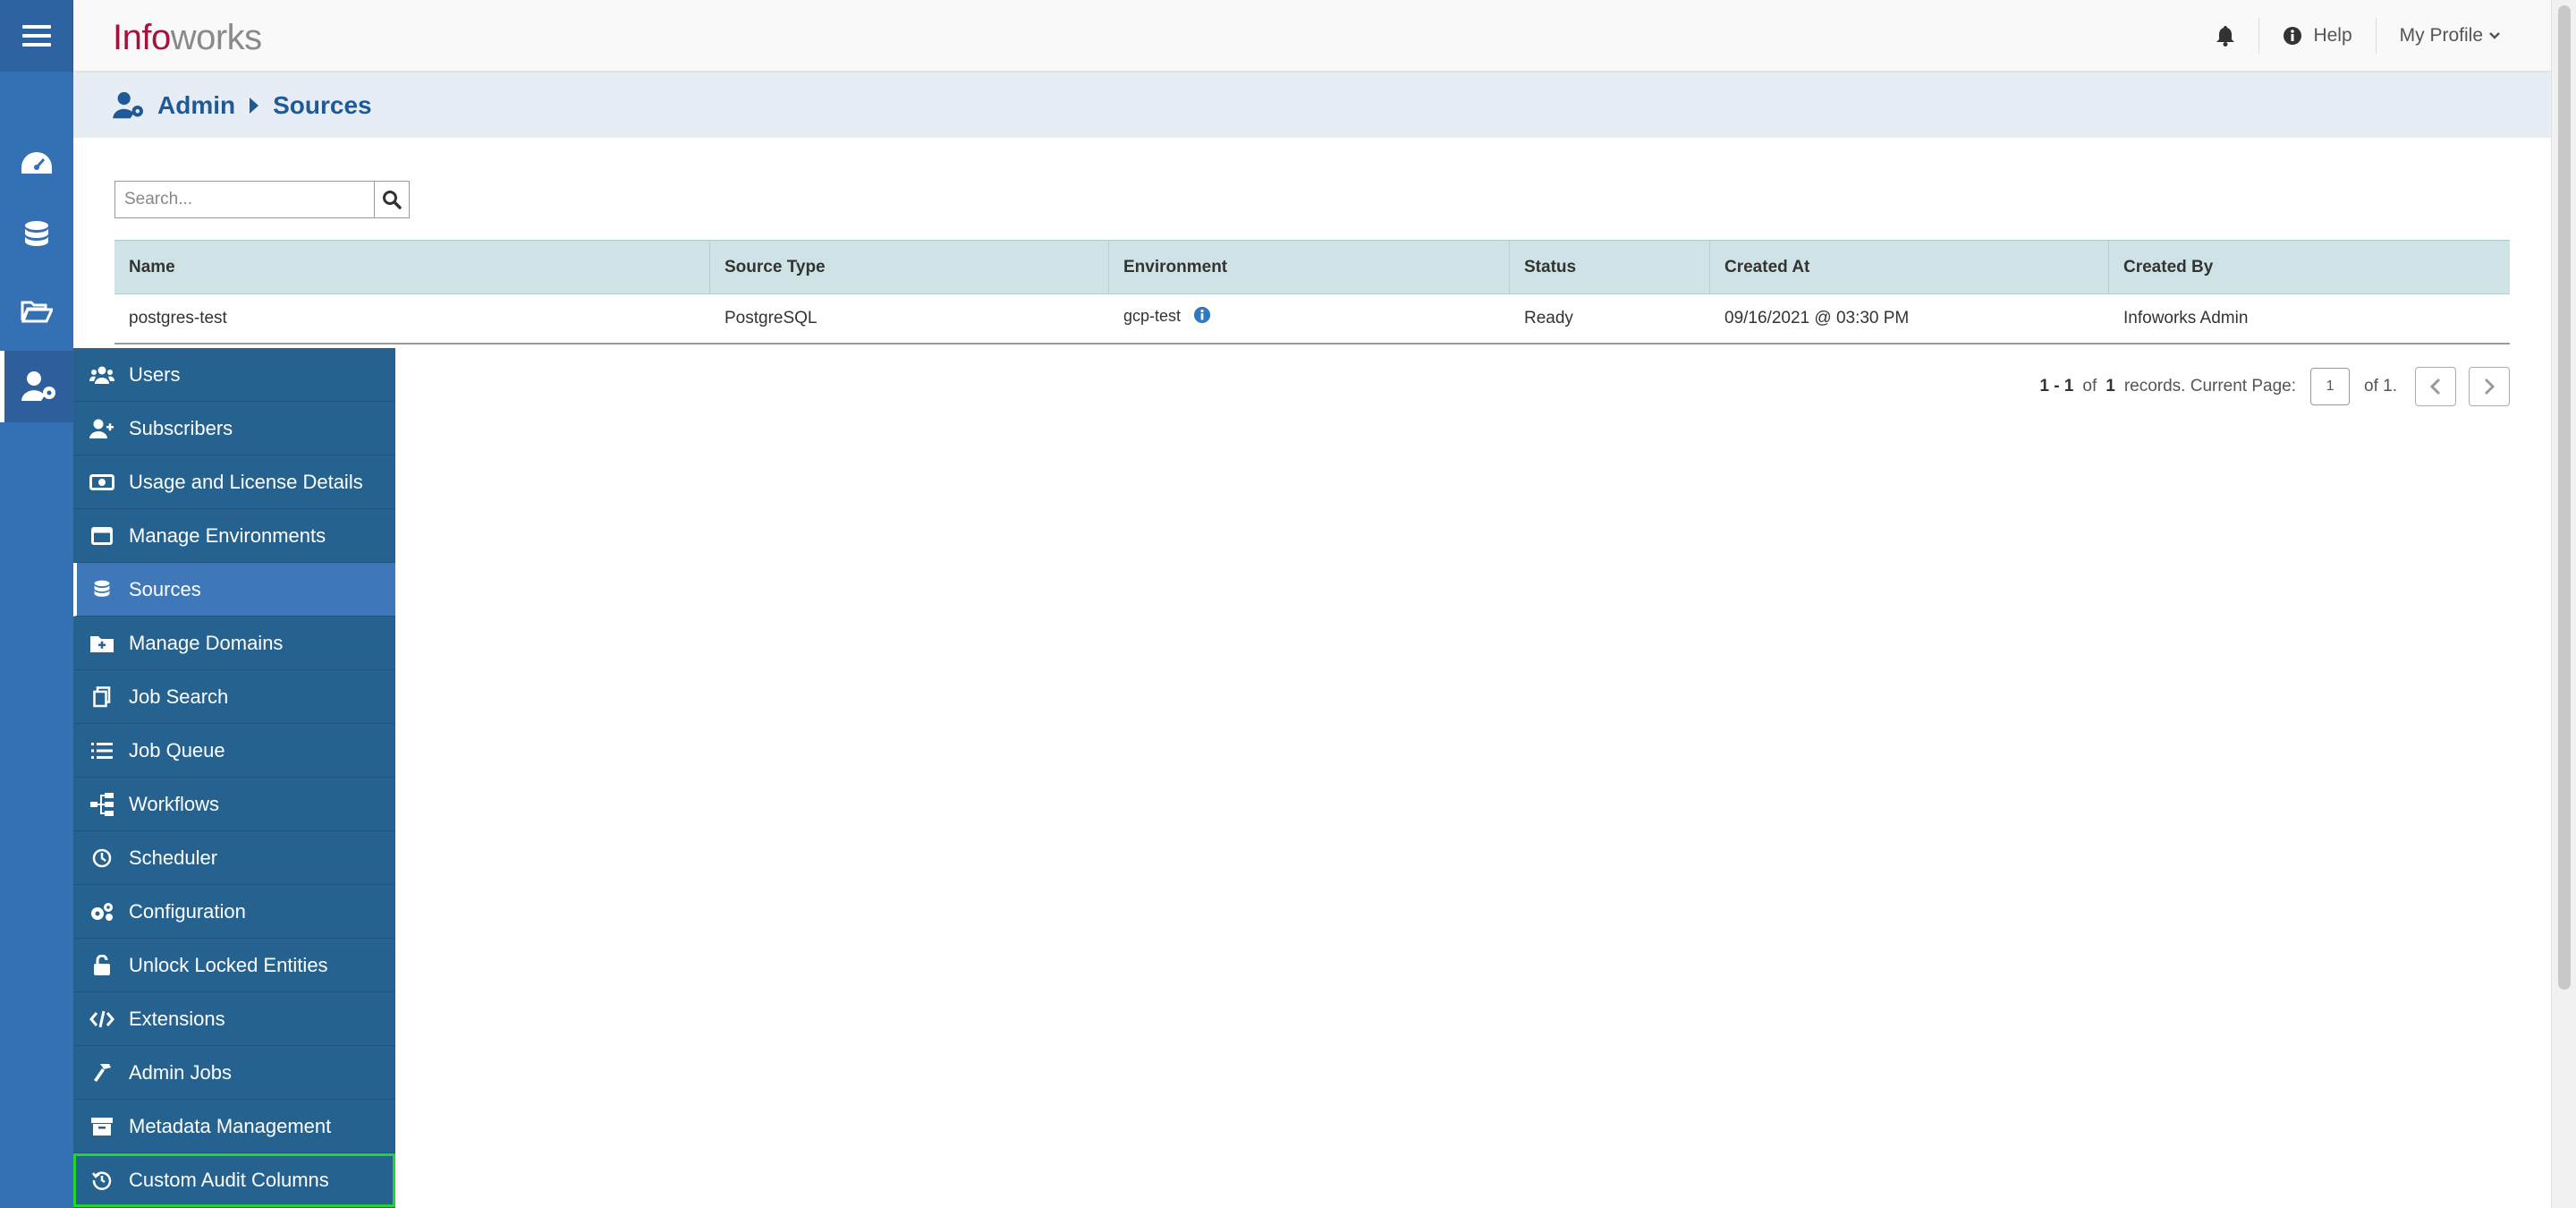  Describe the element at coordinates (234, 804) in the screenshot. I see `menu-item-workflows: Workflows` at that location.